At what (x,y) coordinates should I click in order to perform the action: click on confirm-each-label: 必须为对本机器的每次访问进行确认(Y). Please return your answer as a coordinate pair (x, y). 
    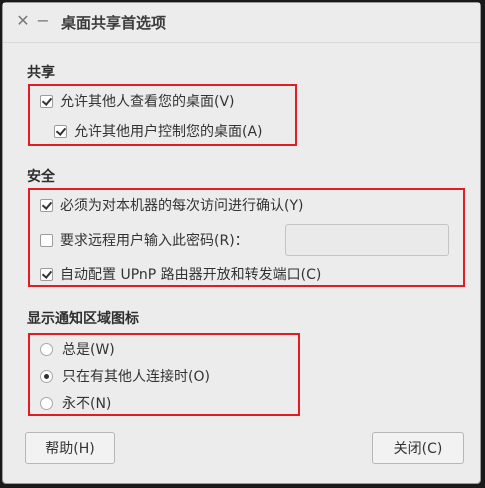
    Looking at the image, I should click on (182, 206).